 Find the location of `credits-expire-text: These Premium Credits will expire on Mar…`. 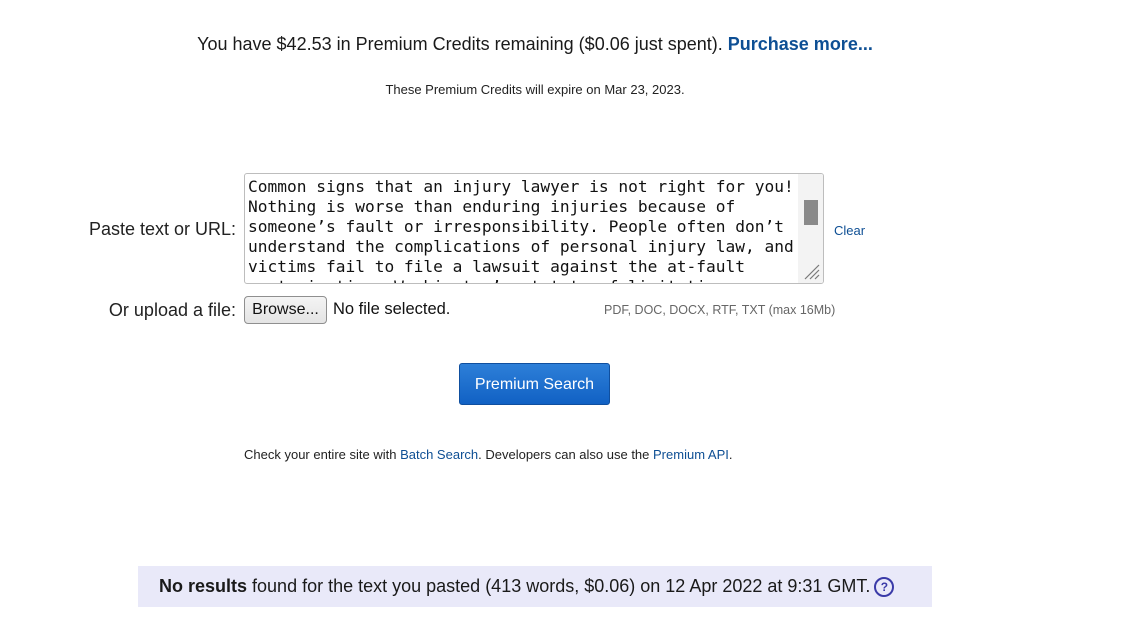

credits-expire-text: These Premium Credits will expire on Mar… is located at coordinates (535, 89).